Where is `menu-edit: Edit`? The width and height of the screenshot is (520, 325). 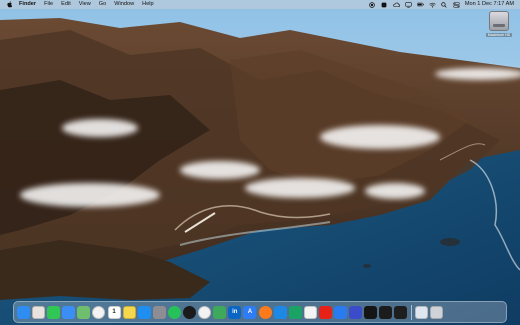
menu-edit: Edit is located at coordinates (66, 4).